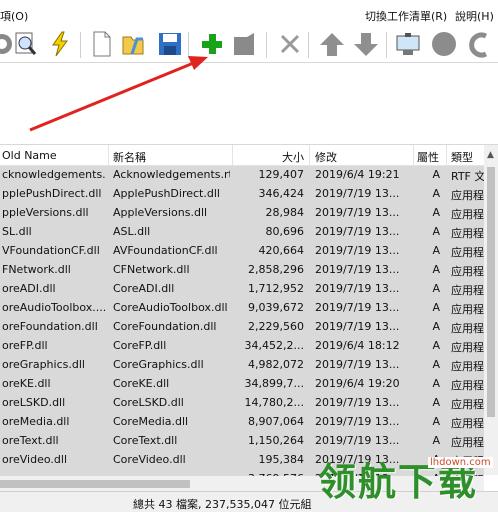 The height and width of the screenshot is (512, 498). I want to click on col-header-attributes: 屬性, so click(428, 157).